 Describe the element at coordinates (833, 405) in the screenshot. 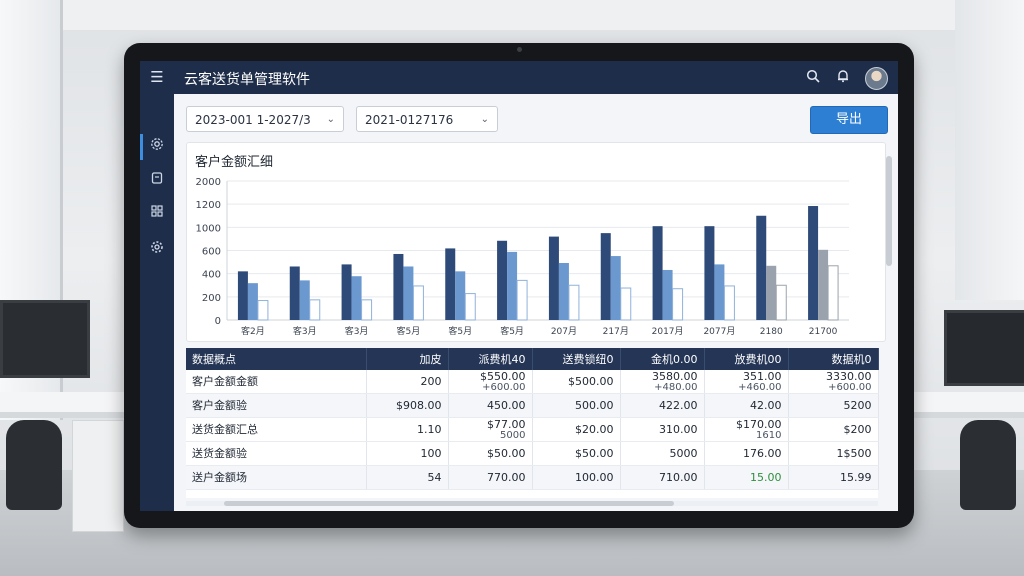

I see `table-cell: 5200` at that location.